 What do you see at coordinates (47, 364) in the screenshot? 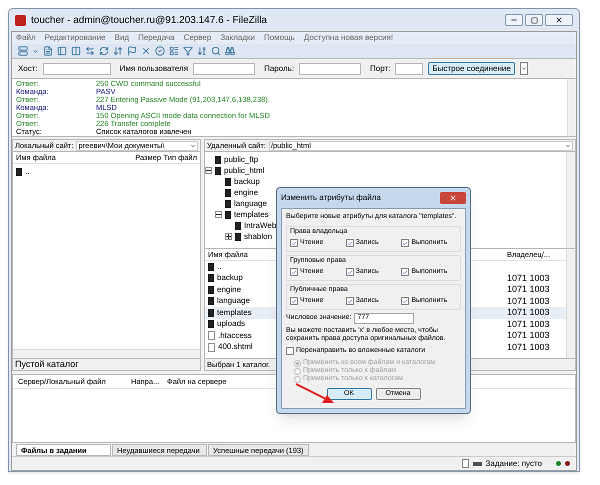
I see `local-status-text: Пустой каталог` at bounding box center [47, 364].